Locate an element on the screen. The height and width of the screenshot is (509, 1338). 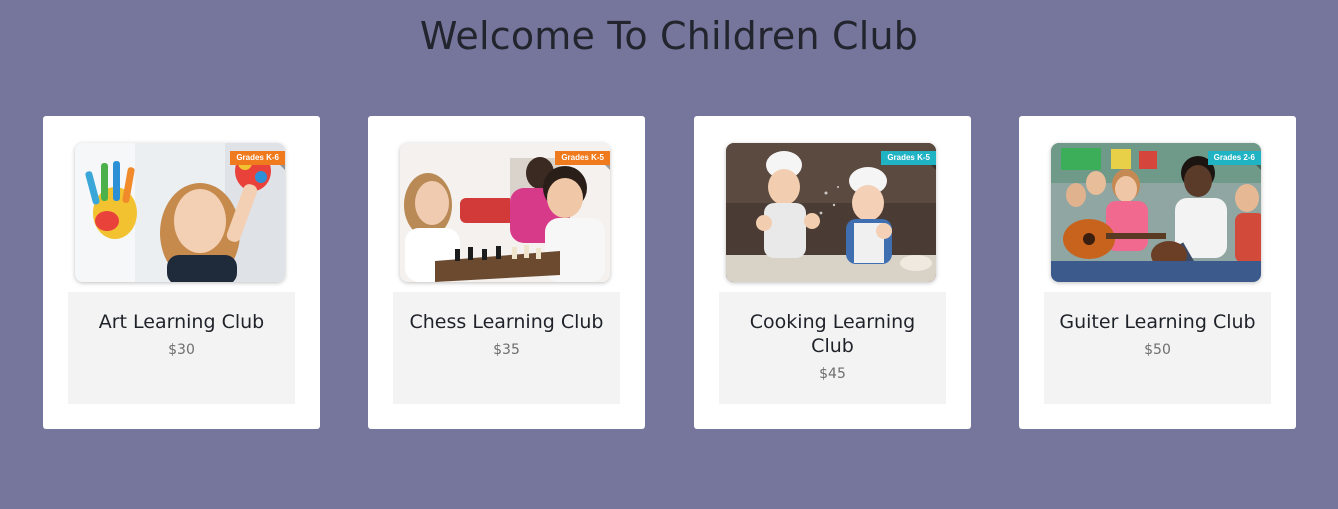
club-price: $30 is located at coordinates (181, 350).